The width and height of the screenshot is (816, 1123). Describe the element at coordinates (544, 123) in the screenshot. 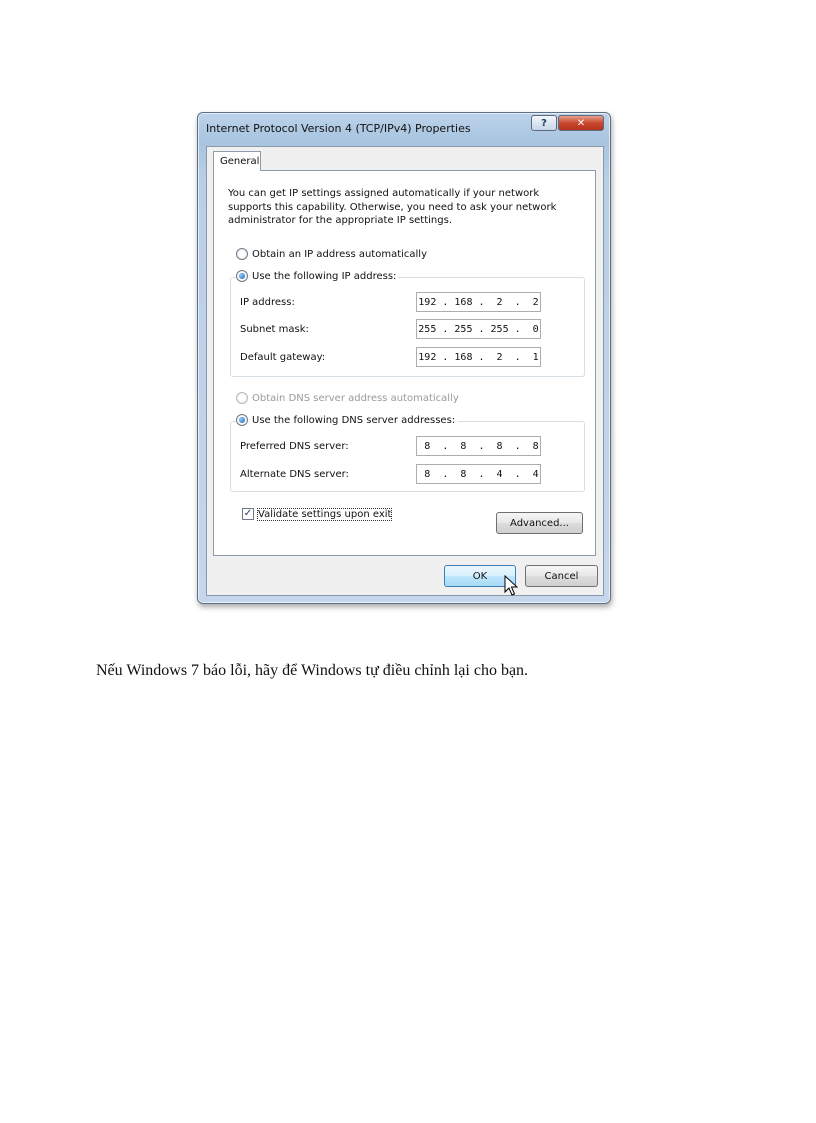

I see `help-button: ?` at that location.